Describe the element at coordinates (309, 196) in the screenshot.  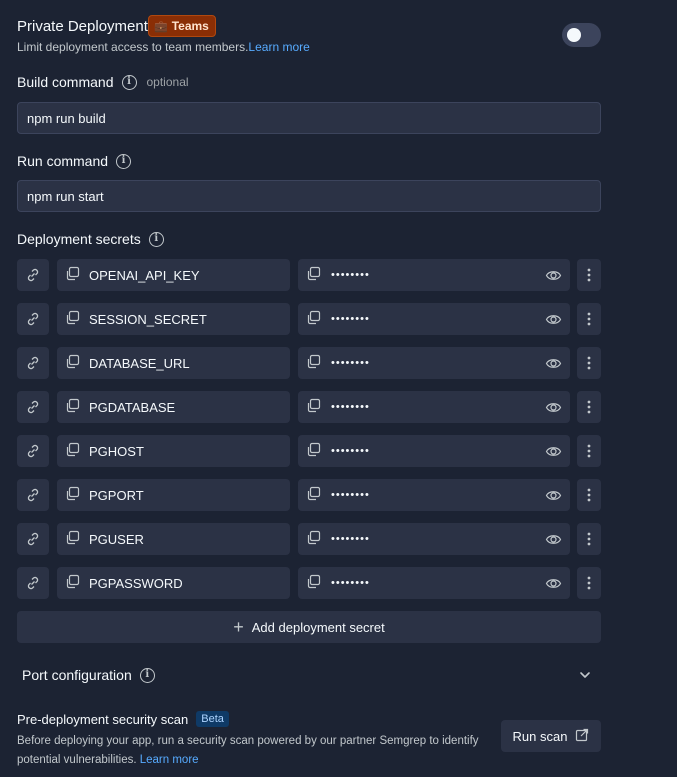
I see `run-command-input: npm run start` at that location.